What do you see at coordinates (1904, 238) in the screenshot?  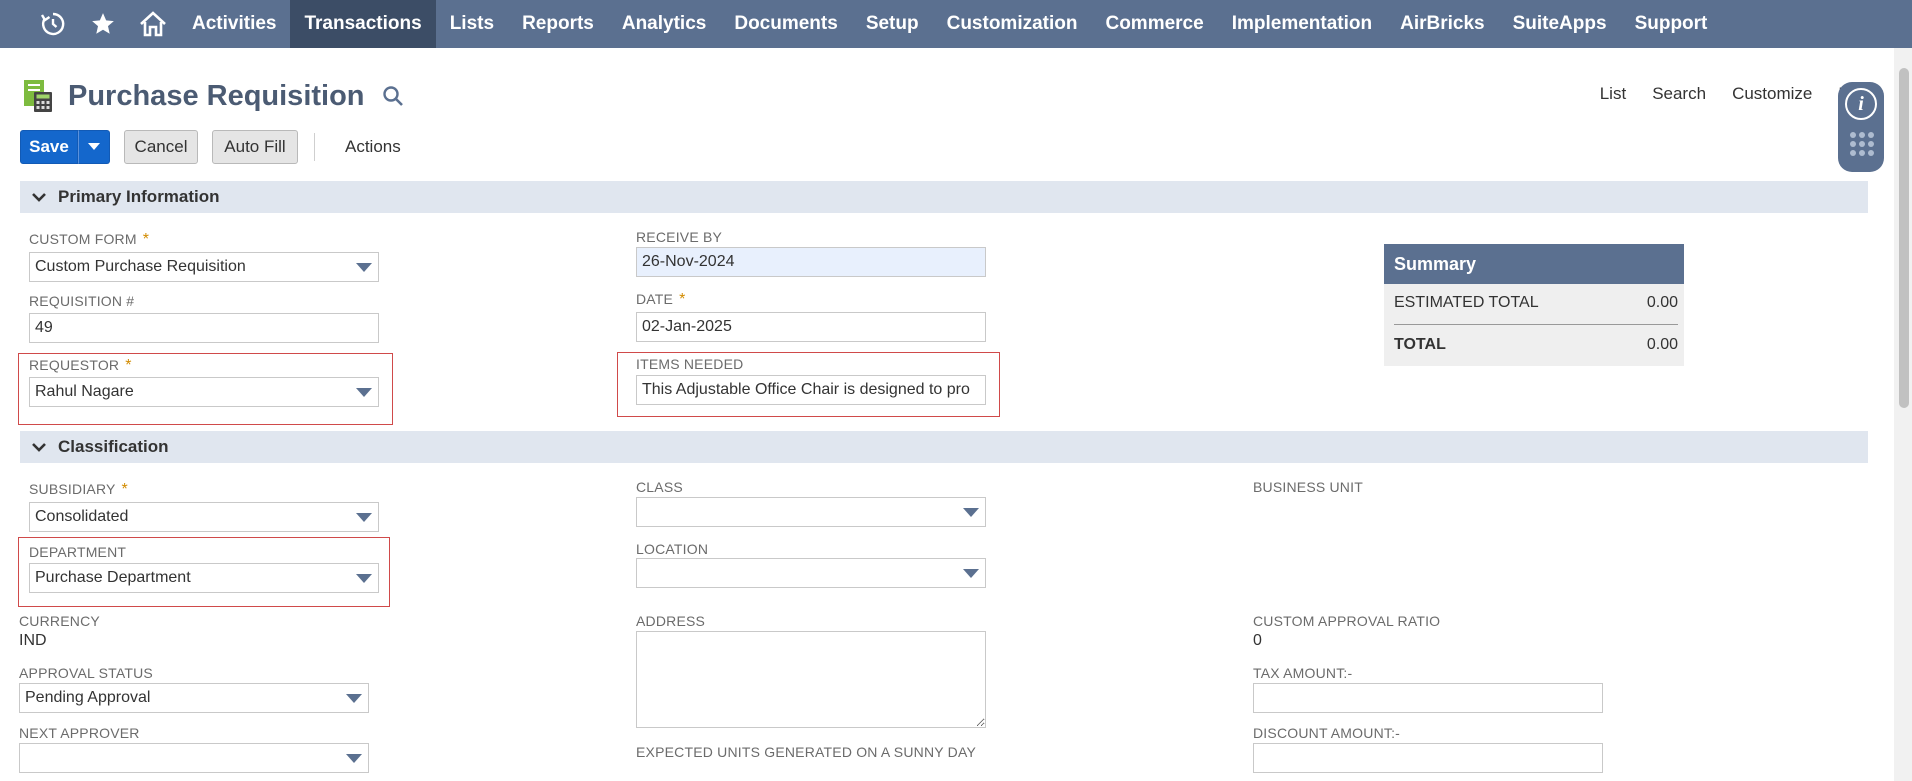 I see `scrollbar-thumb` at bounding box center [1904, 238].